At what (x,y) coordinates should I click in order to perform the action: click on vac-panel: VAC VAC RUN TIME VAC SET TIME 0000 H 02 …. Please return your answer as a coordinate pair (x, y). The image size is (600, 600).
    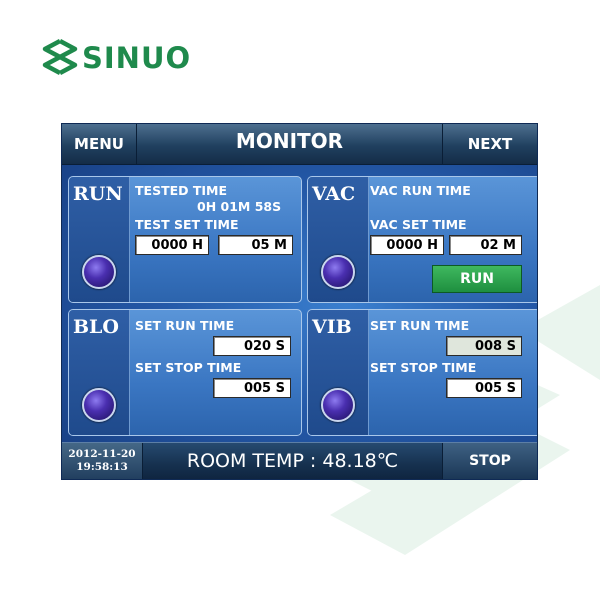
    Looking at the image, I should click on (422, 239).